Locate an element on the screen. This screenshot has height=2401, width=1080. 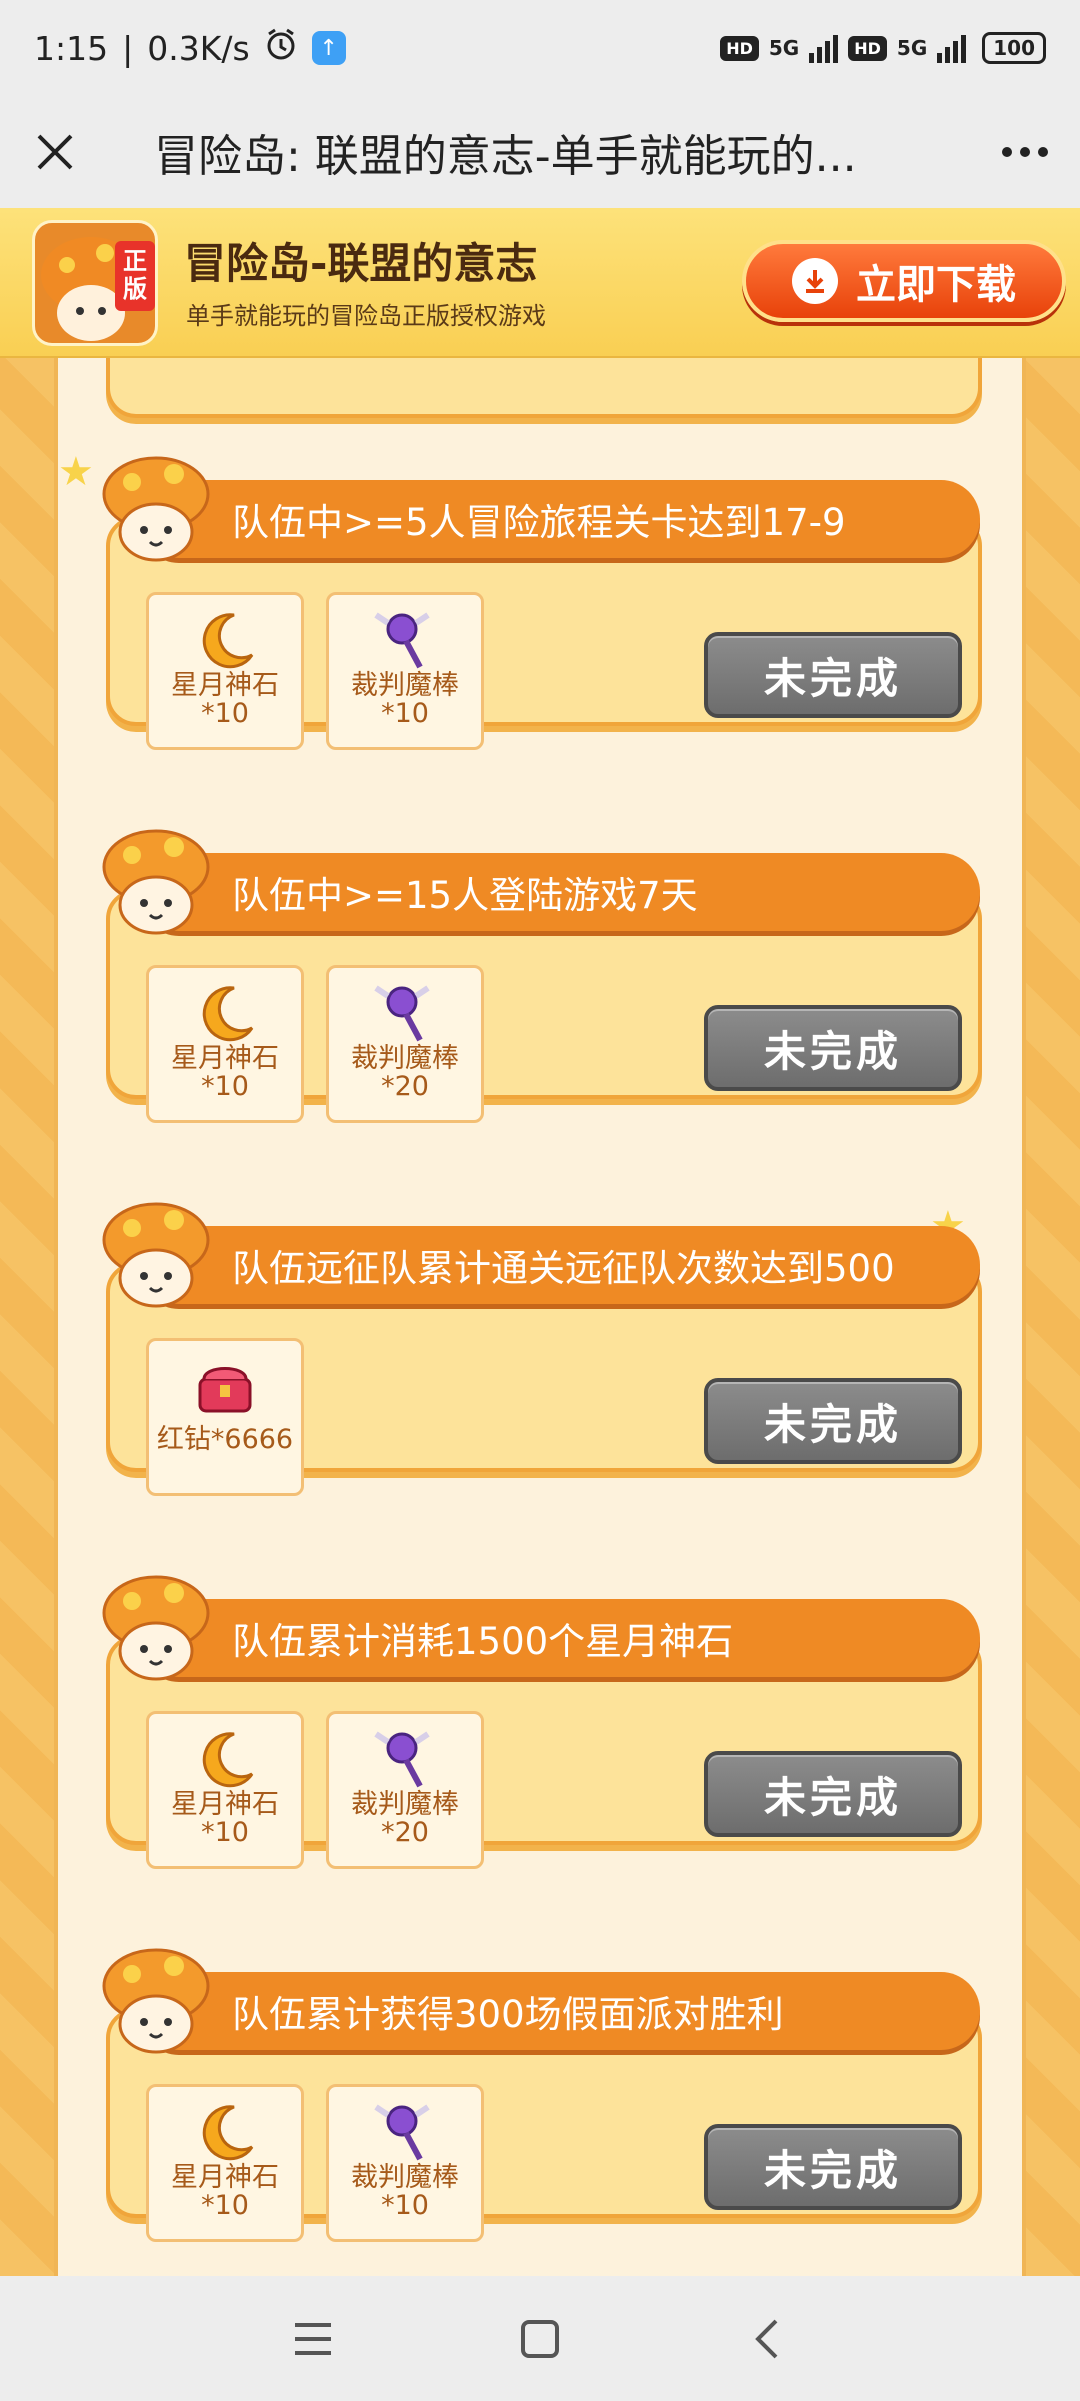
battery-icon: 100 is located at coordinates (1014, 48).